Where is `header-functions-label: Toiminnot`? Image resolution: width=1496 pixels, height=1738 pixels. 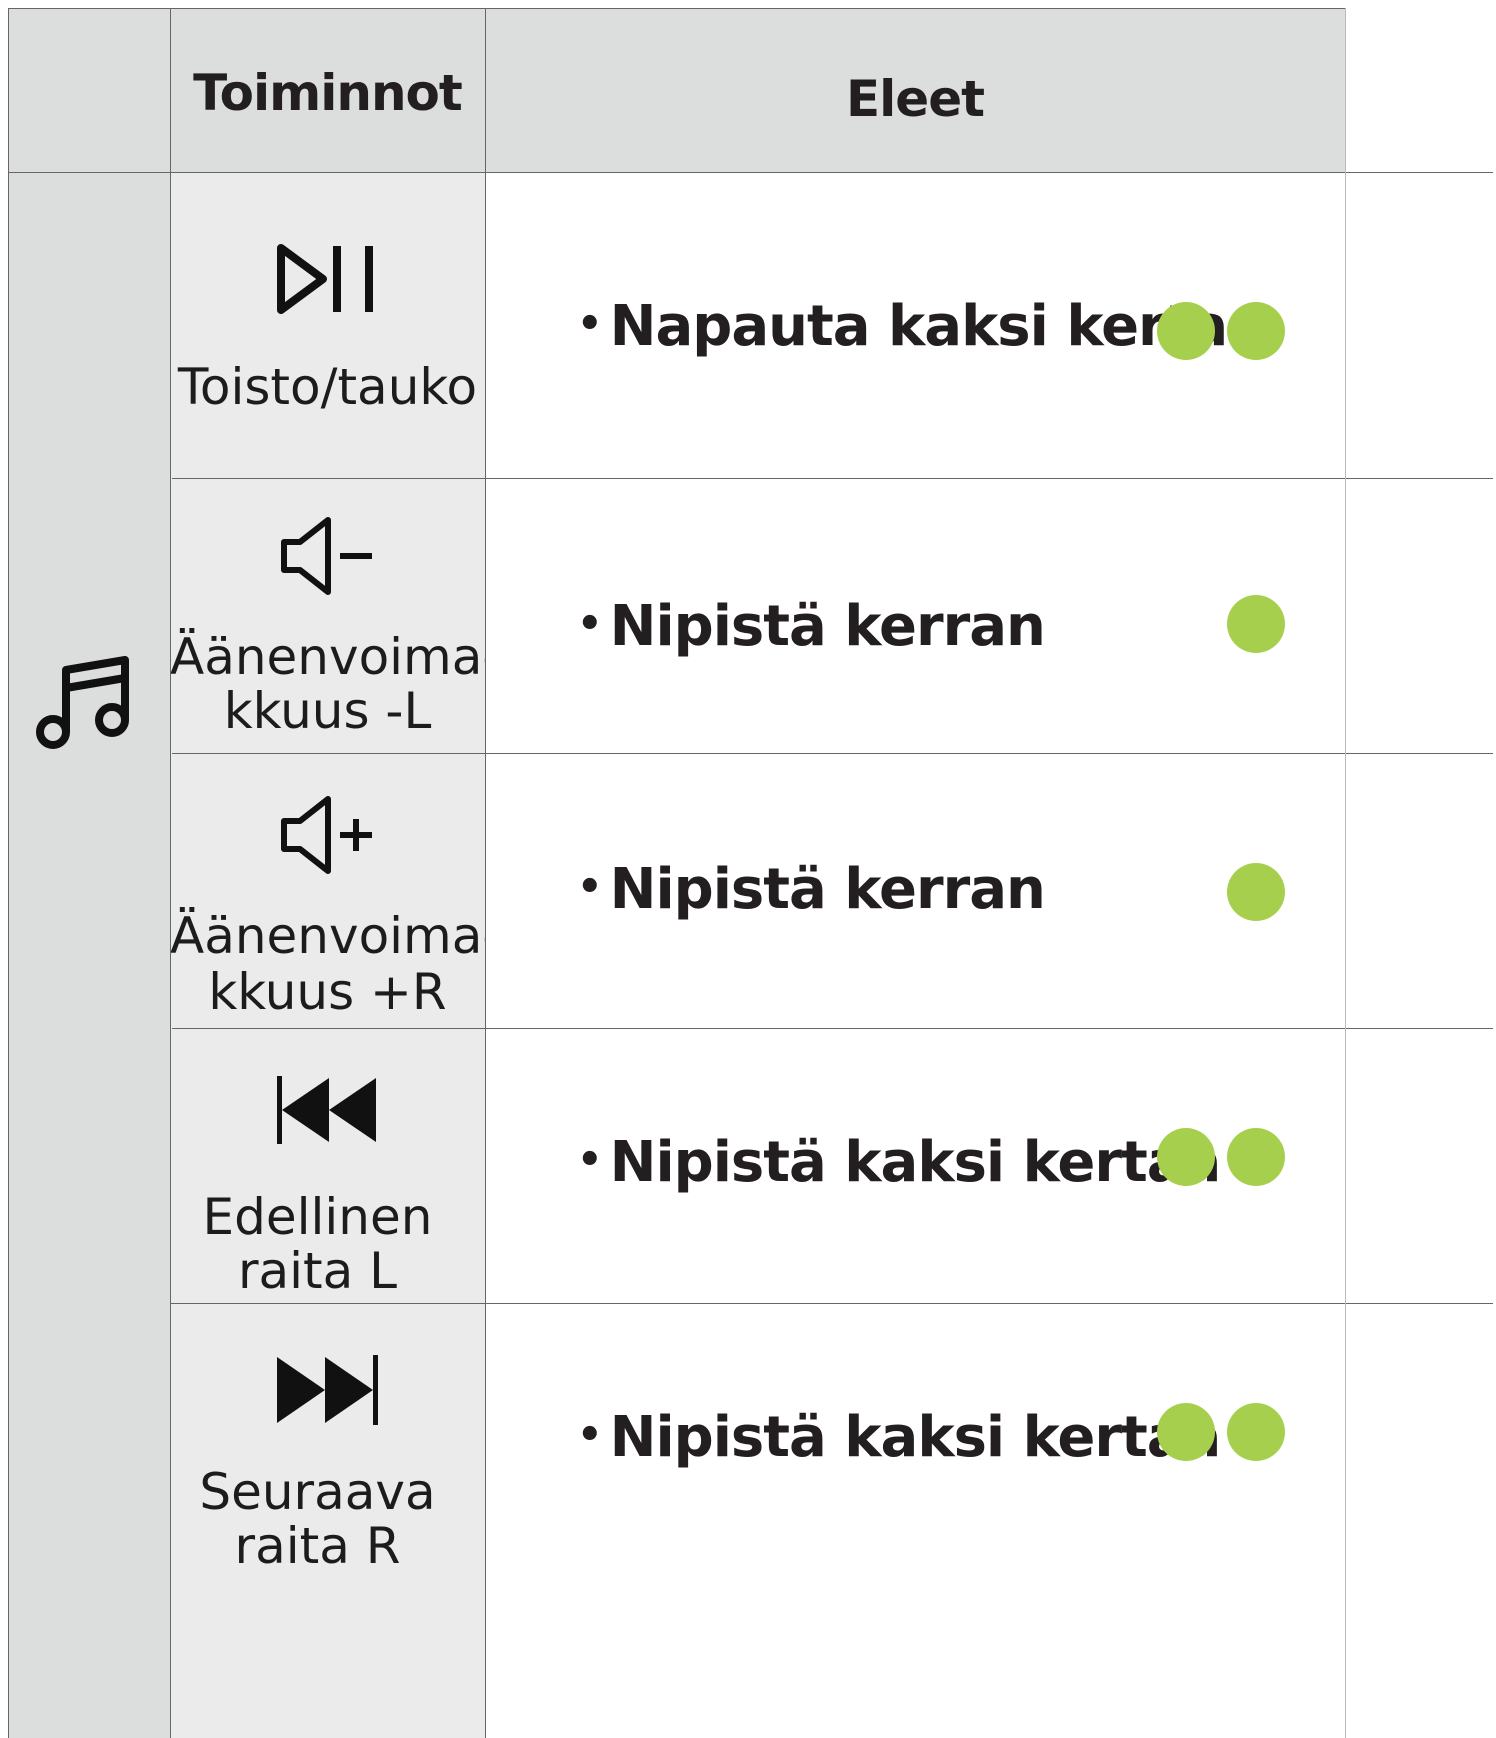
header-functions-label: Toiminnot is located at coordinates (328, 93).